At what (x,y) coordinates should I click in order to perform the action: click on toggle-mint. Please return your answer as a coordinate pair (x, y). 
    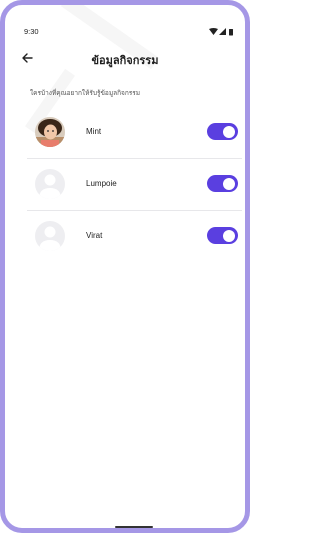
    Looking at the image, I should click on (222, 131).